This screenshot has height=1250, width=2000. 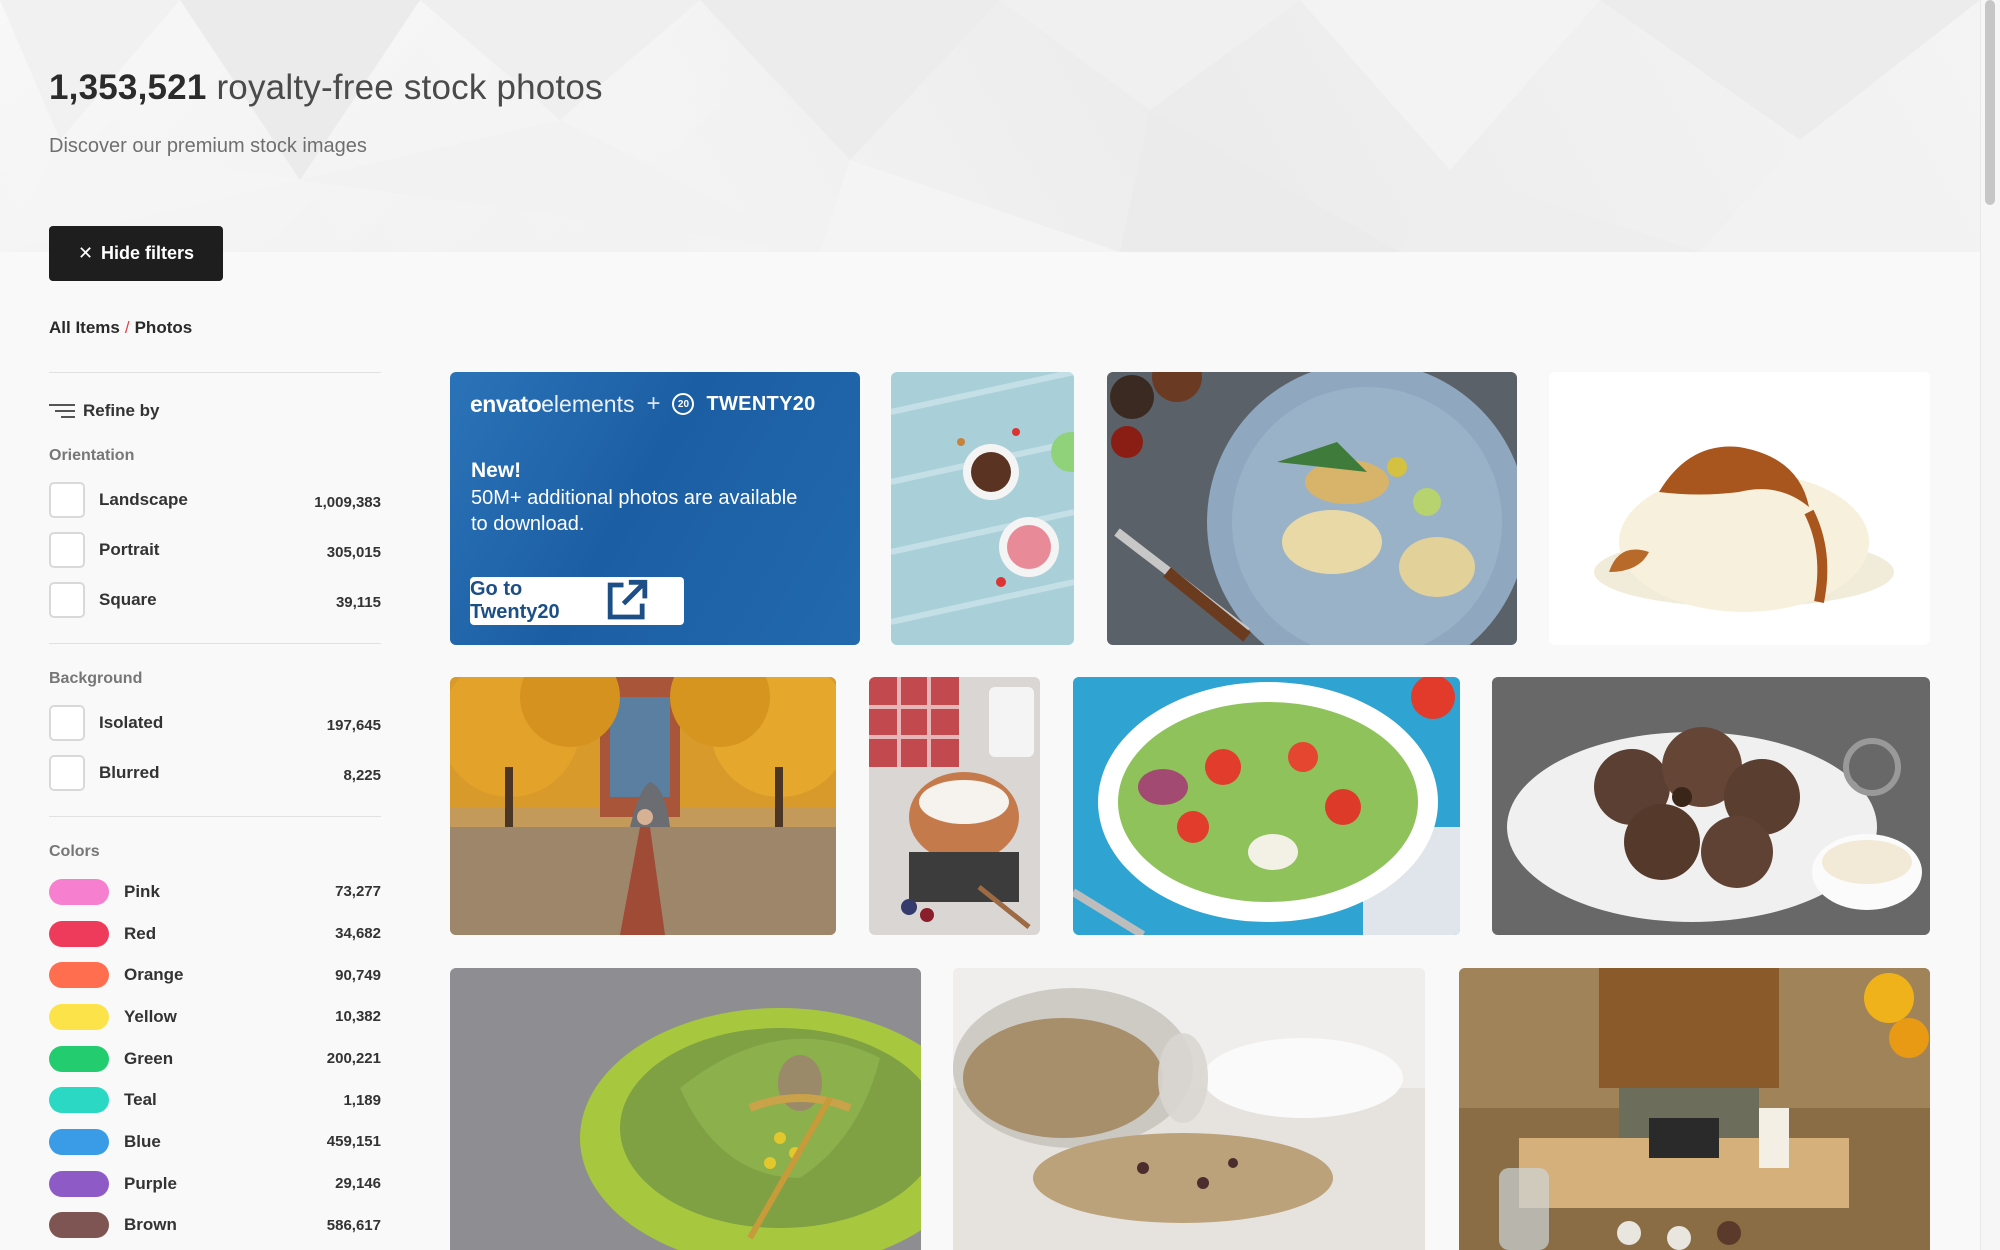 I want to click on color-filter-teal: Teal 1,189, so click(x=215, y=1100).